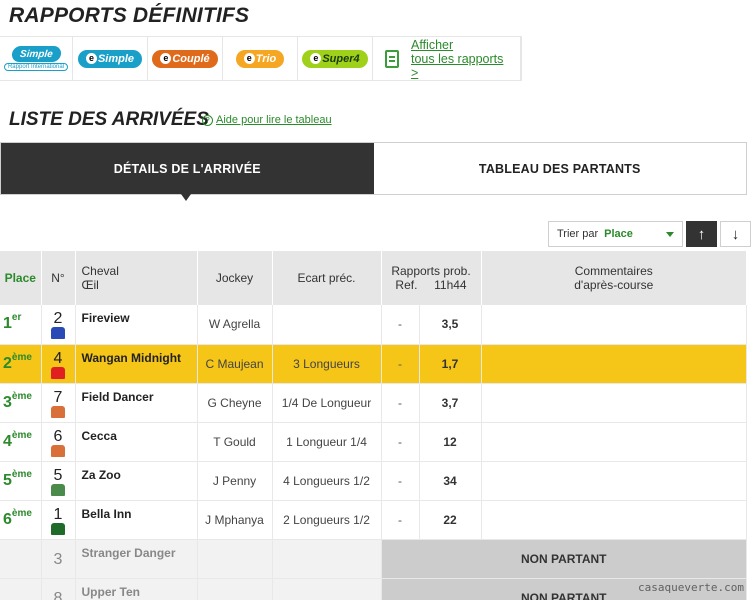  I want to click on number-cell: 2, so click(58, 325).